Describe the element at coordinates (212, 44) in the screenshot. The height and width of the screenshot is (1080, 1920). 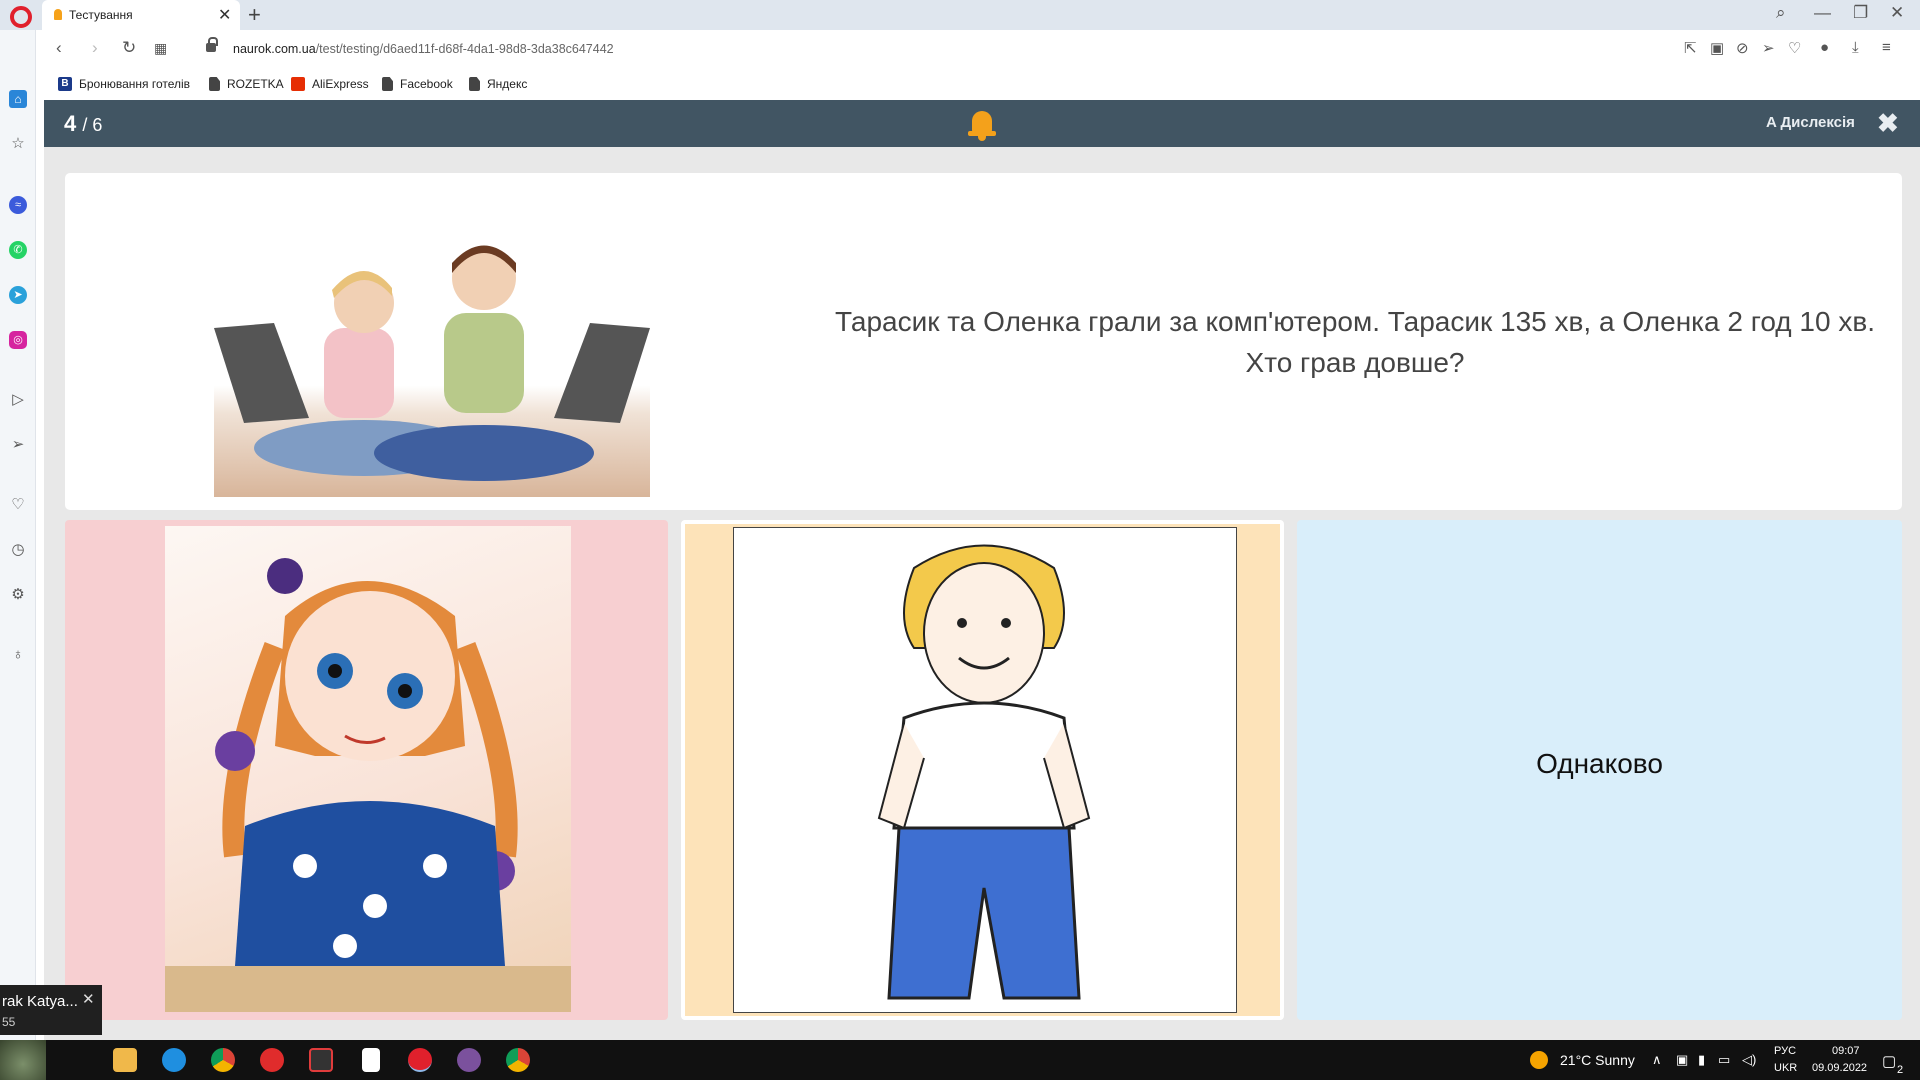
I see `lock-icon` at that location.